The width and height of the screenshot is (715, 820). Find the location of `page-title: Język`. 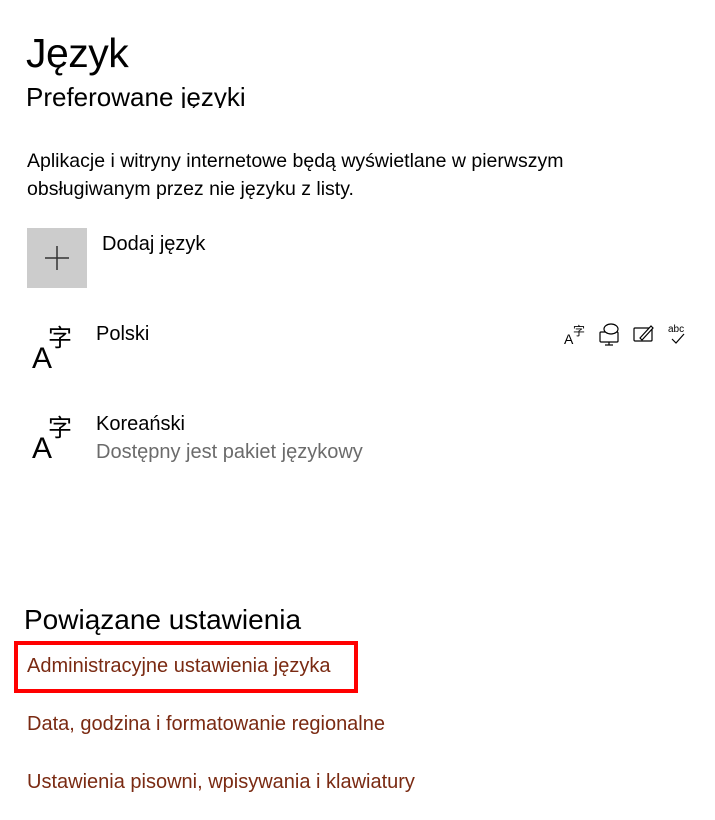

page-title: Język is located at coordinates (77, 53).